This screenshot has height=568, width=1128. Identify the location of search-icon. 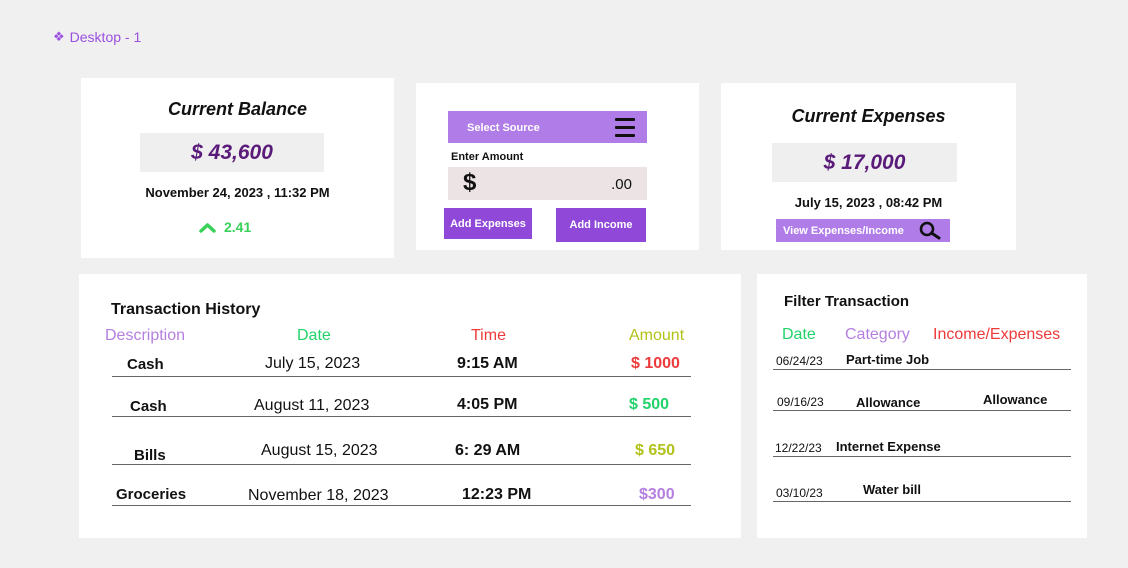
(930, 230).